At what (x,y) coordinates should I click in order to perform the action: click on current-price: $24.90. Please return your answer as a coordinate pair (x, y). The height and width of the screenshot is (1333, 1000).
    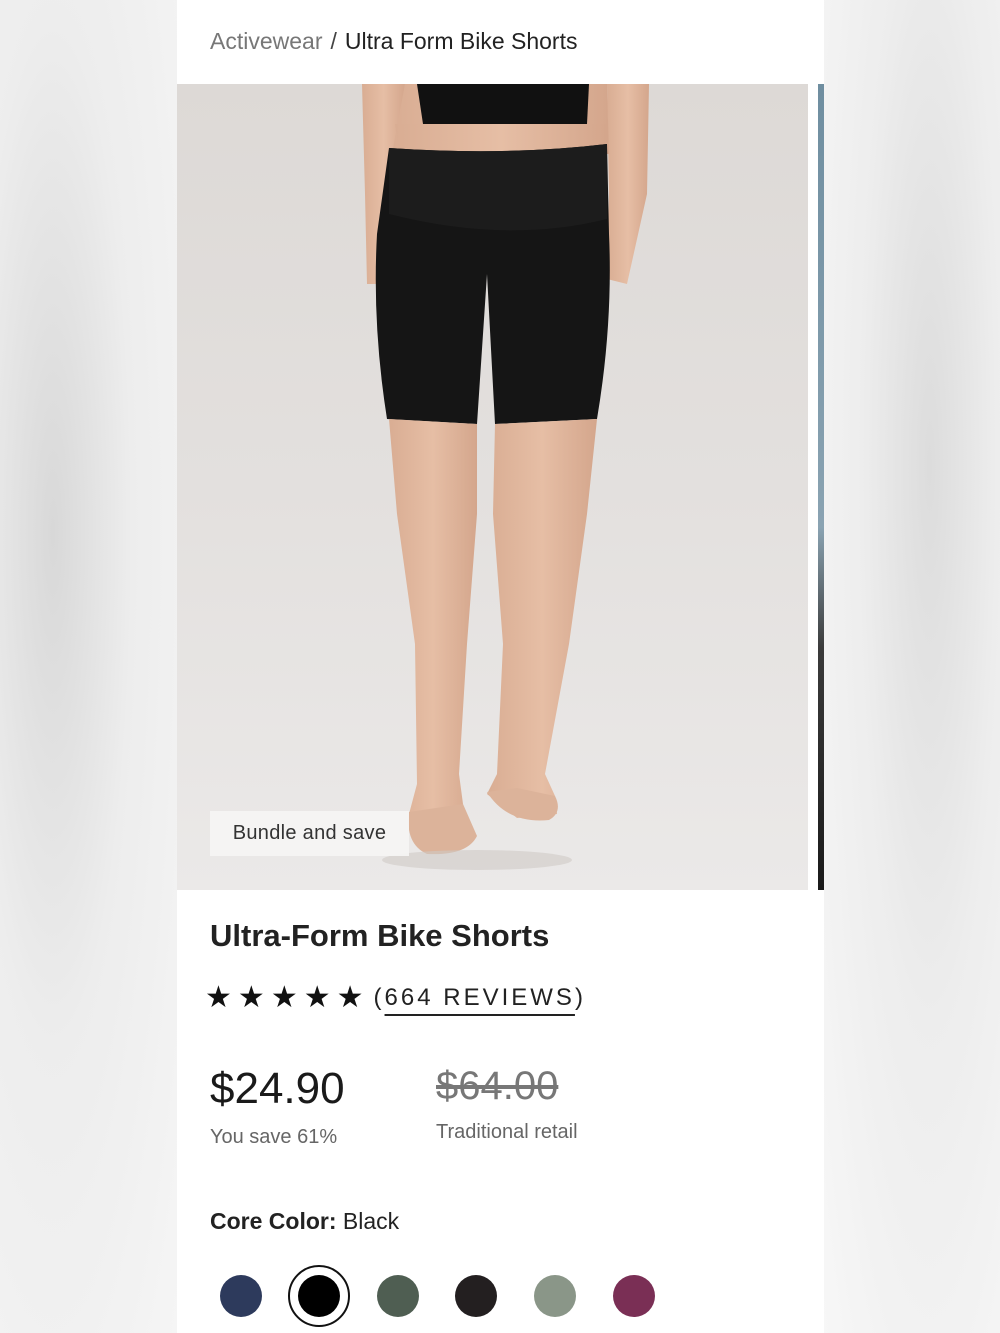
    Looking at the image, I should click on (277, 1088).